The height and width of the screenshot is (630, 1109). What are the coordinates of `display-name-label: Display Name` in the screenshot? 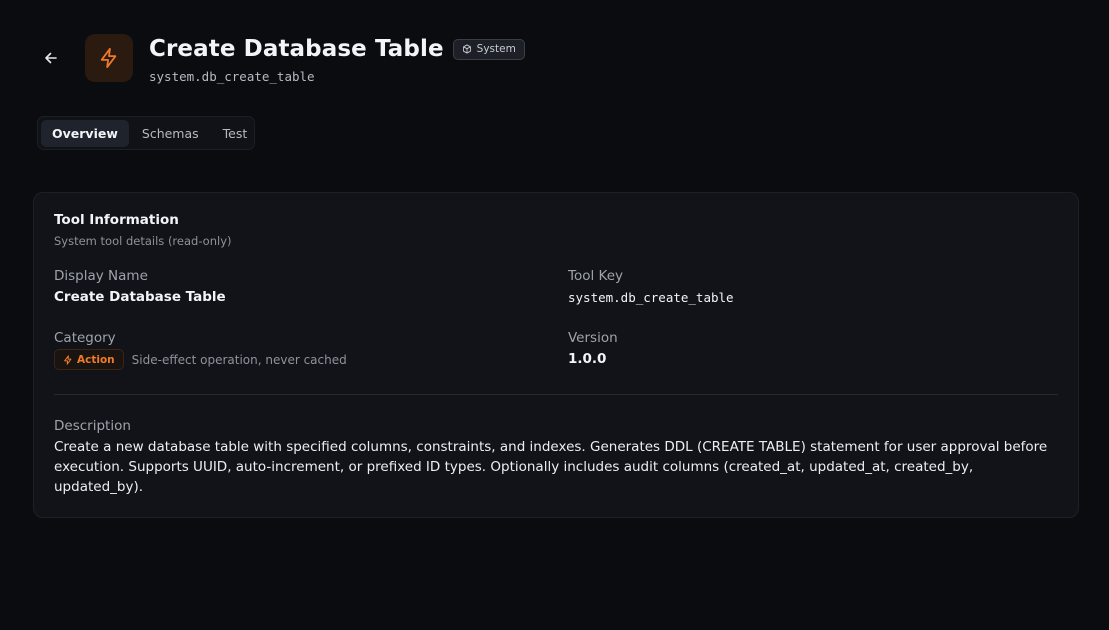 It's located at (101, 276).